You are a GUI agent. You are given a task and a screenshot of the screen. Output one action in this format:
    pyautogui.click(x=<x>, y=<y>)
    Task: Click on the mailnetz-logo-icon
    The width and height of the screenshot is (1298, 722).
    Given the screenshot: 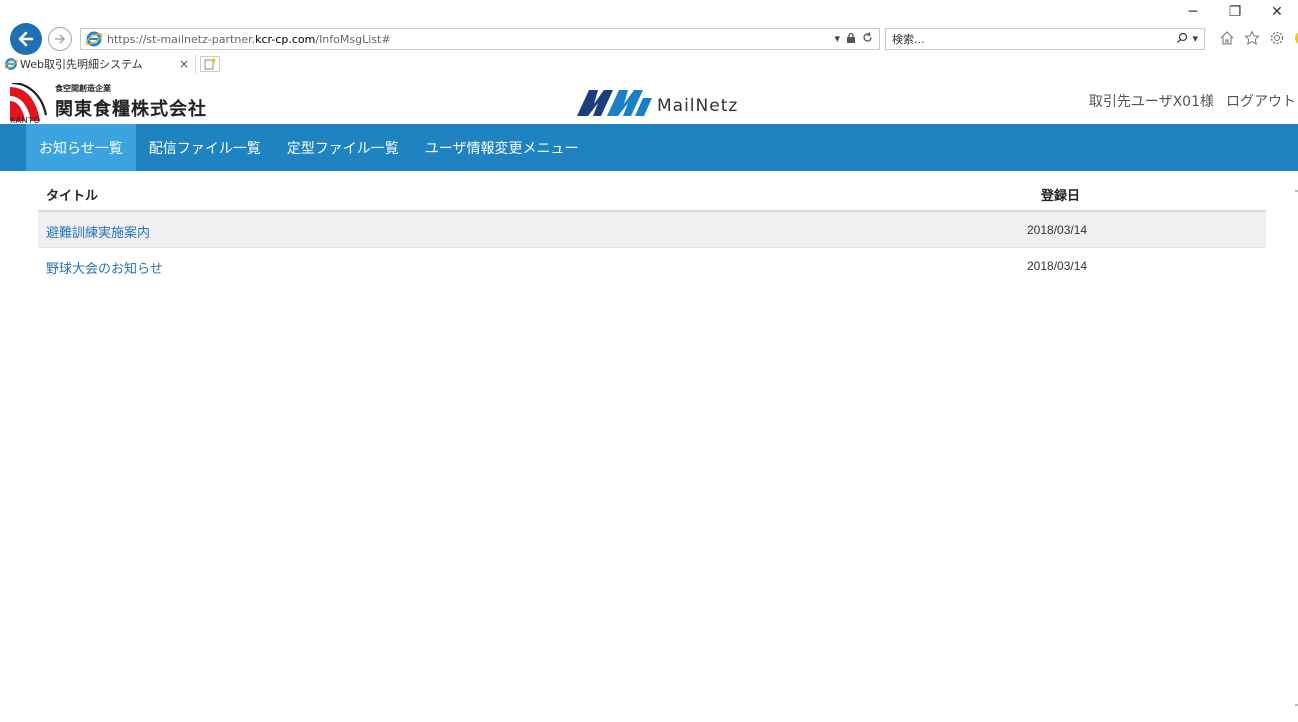 What is the action you would take?
    pyautogui.click(x=614, y=103)
    